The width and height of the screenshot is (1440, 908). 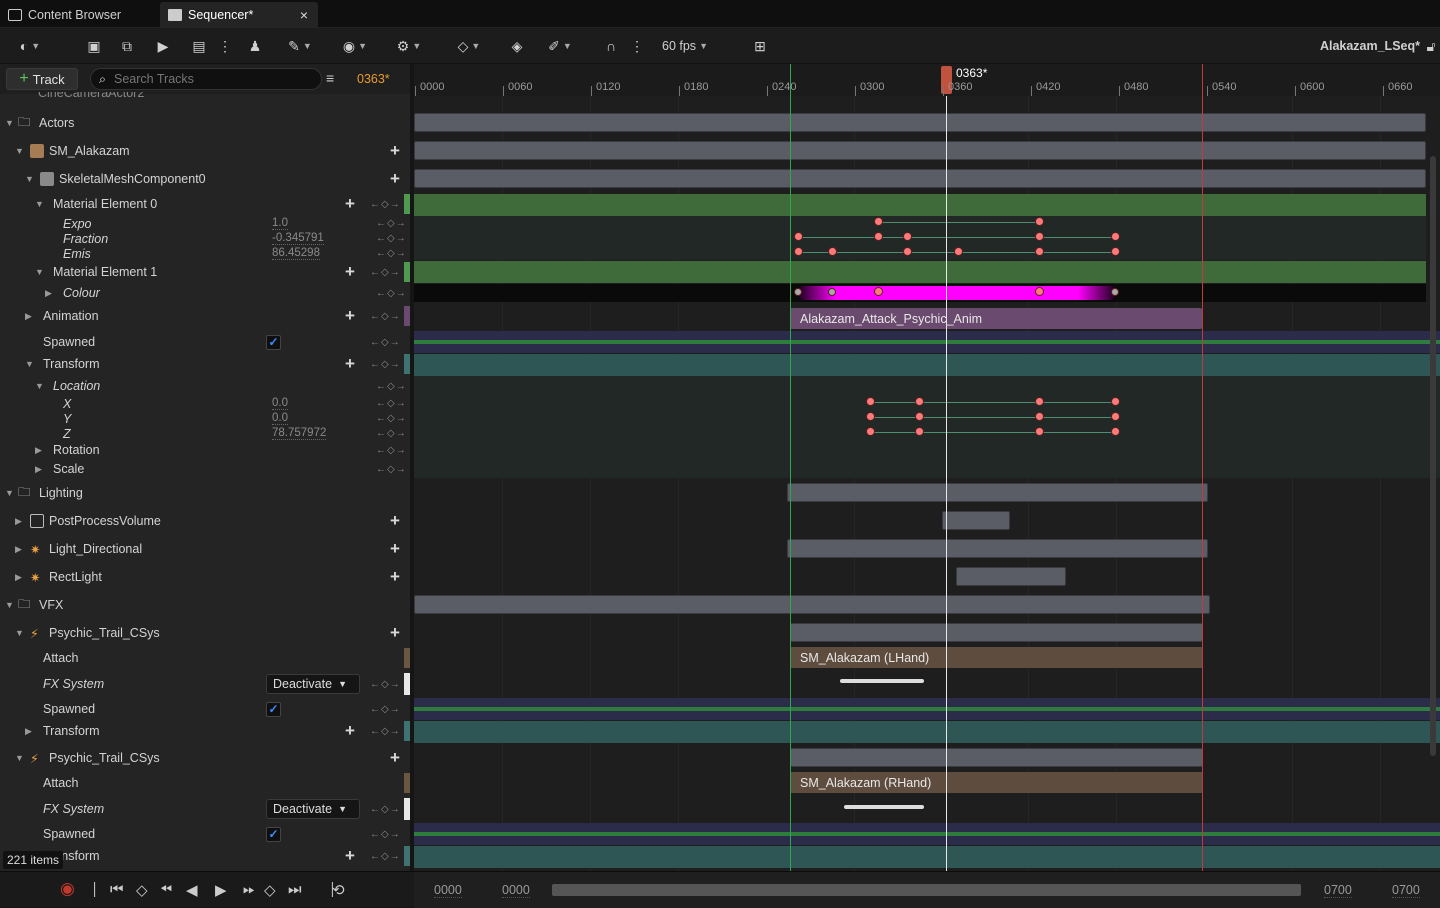 I want to click on value-field: 1.0, so click(x=280, y=223).